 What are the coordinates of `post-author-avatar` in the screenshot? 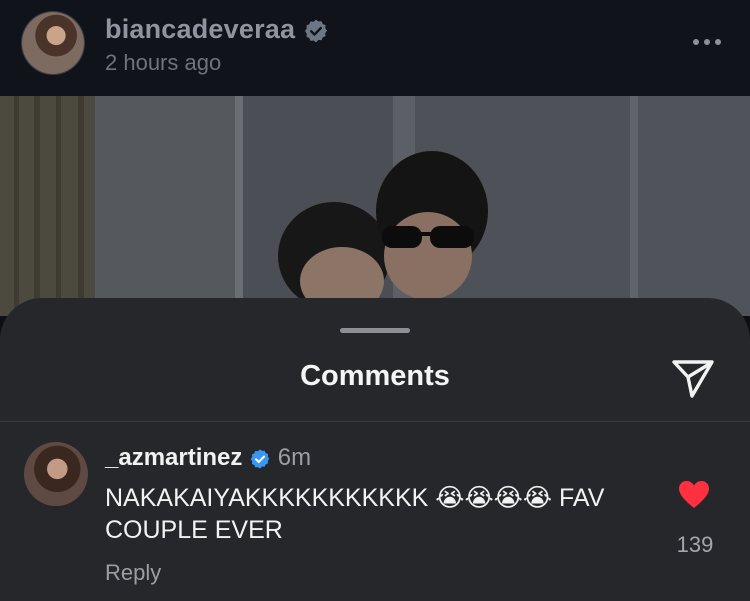 It's located at (53, 43).